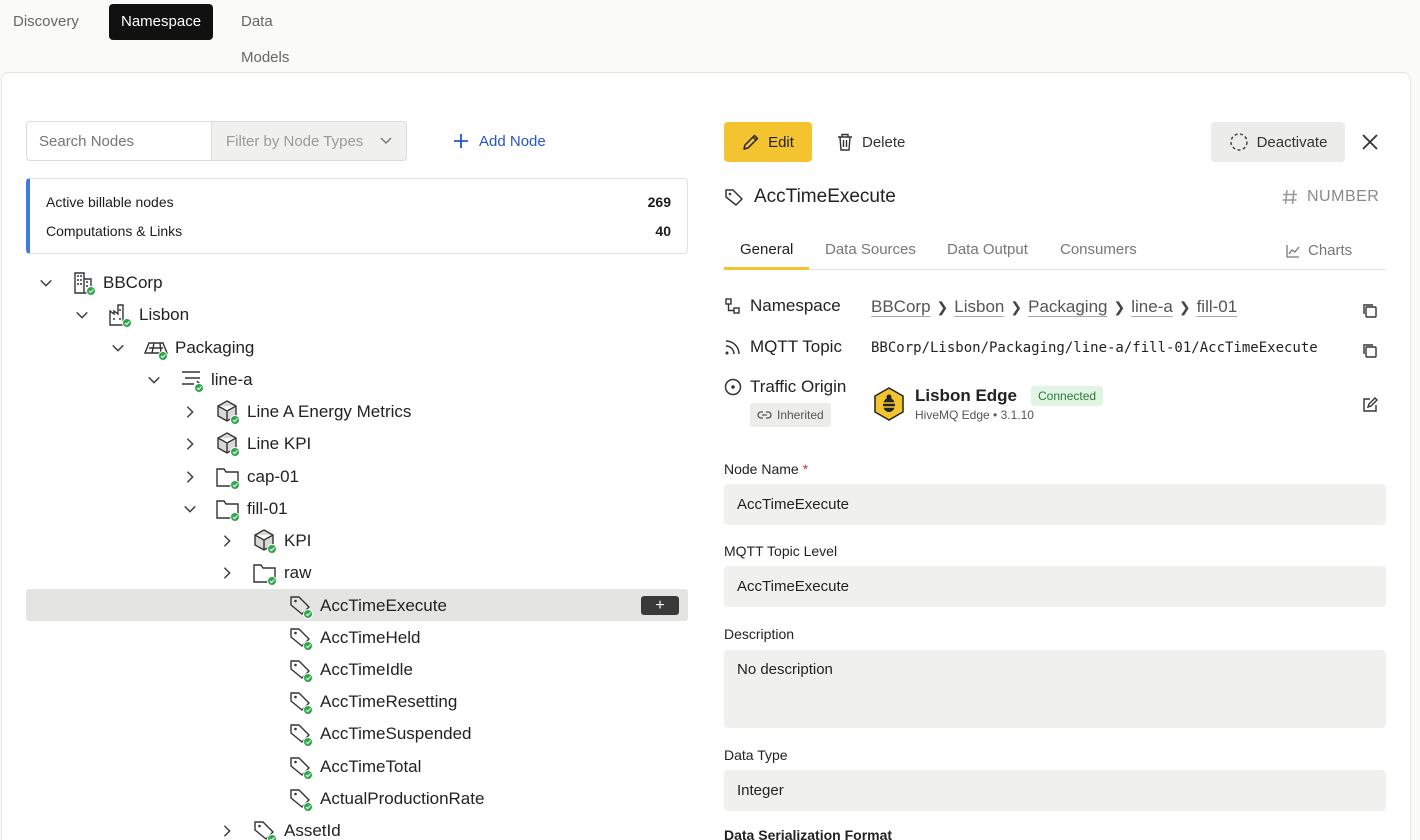  What do you see at coordinates (660, 605) in the screenshot?
I see `add-child-button: +` at bounding box center [660, 605].